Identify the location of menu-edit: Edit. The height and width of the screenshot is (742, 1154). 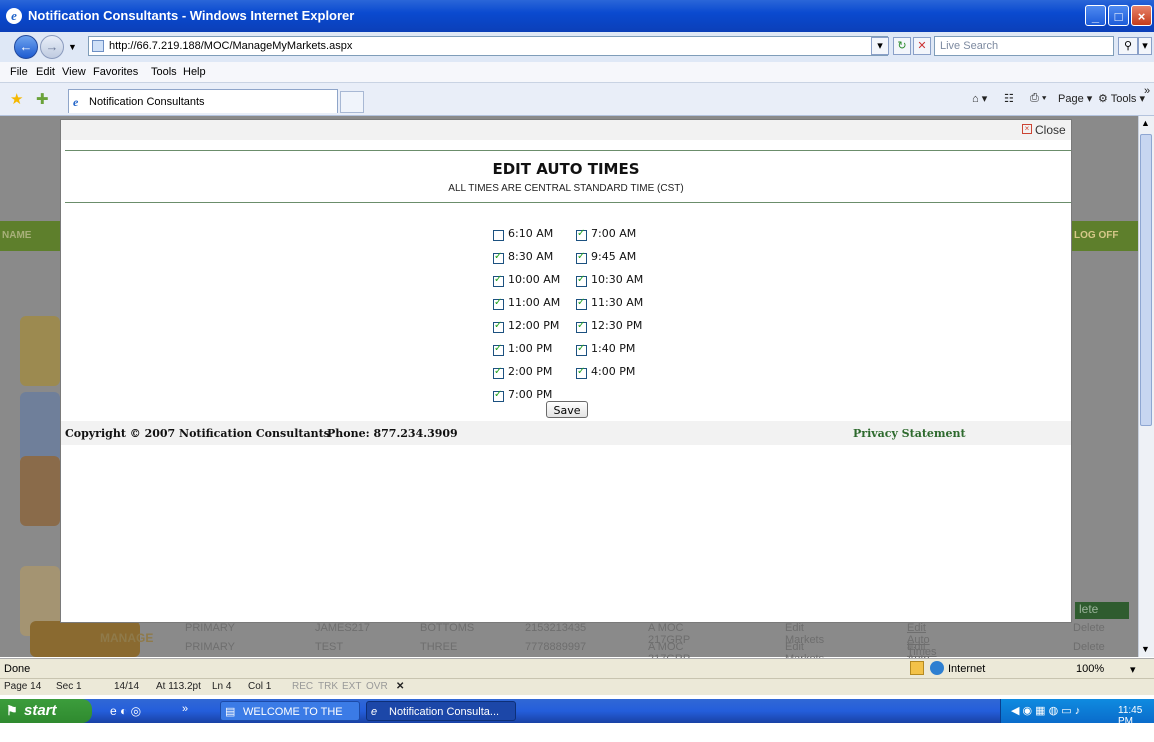
(45, 72).